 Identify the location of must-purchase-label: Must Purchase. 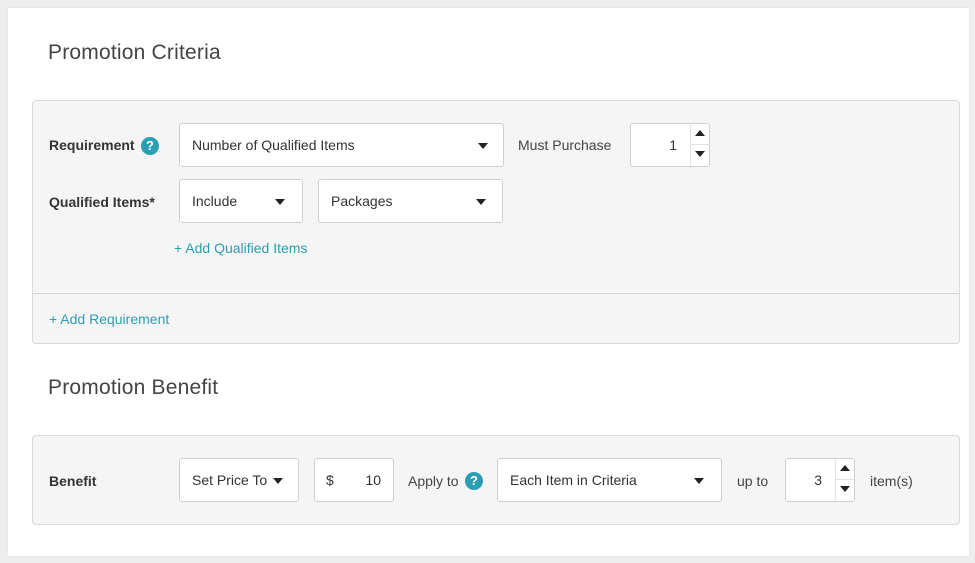
(565, 145).